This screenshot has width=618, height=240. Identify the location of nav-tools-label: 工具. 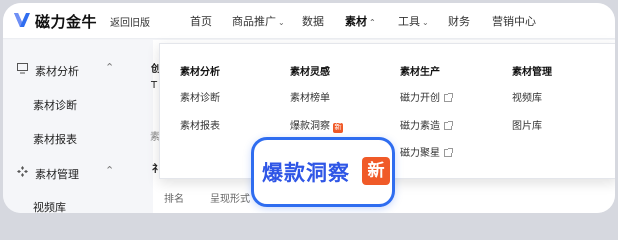
(409, 21).